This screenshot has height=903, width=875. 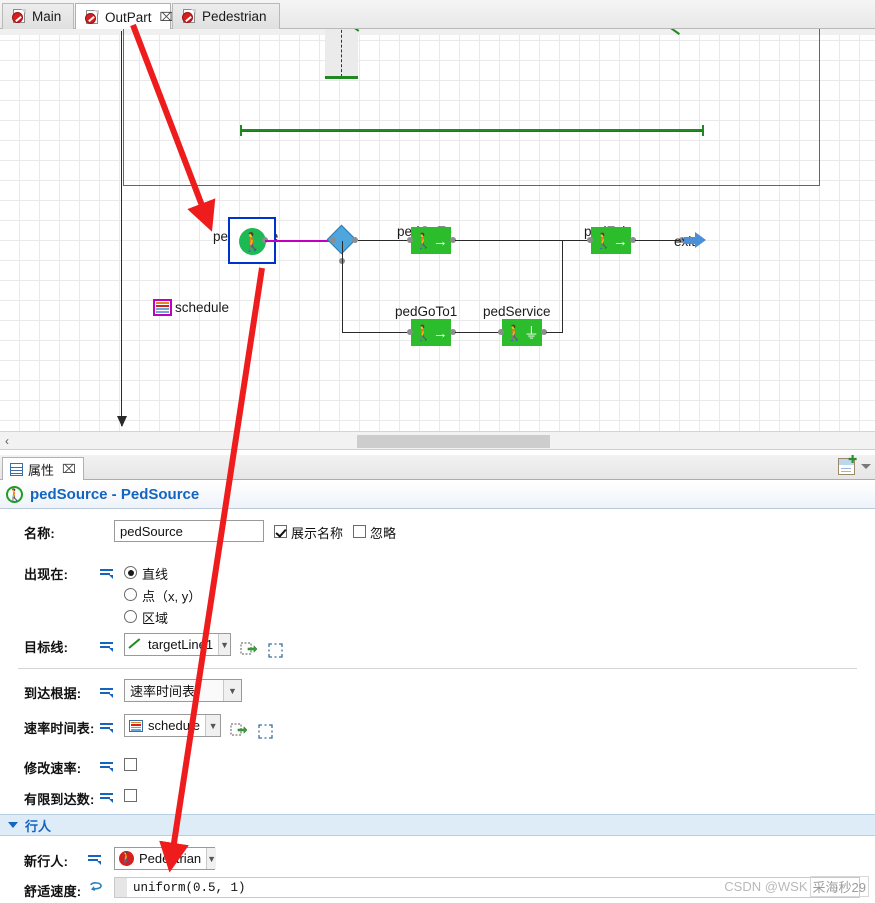 What do you see at coordinates (126, 858) in the screenshot?
I see `pedestrian-type-icon: 🚶` at bounding box center [126, 858].